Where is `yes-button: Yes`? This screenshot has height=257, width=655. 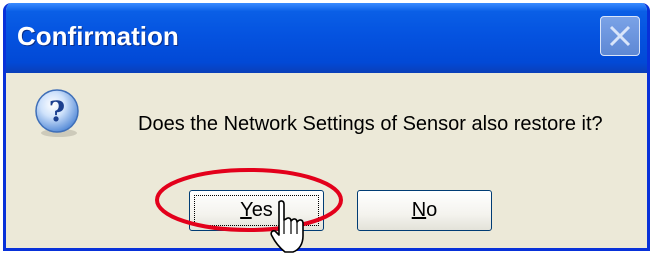
yes-button: Yes is located at coordinates (256, 210).